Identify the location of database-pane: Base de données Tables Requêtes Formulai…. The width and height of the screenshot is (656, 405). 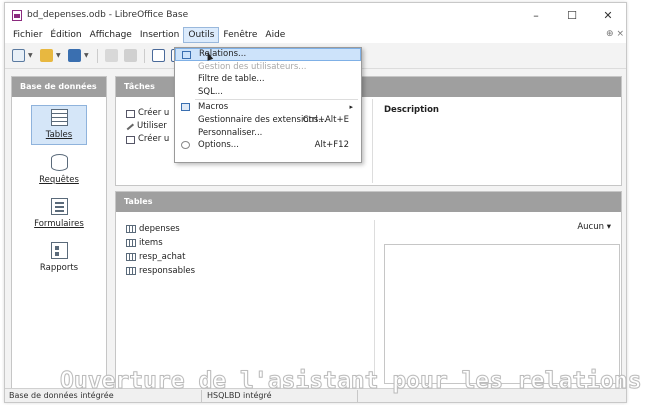
(59, 232).